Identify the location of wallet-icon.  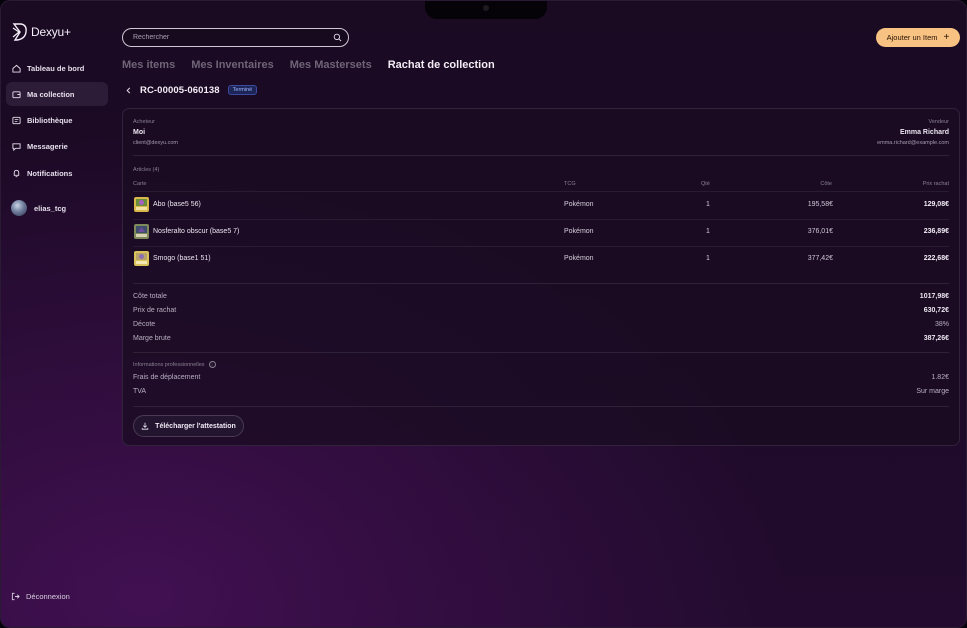
(16, 94).